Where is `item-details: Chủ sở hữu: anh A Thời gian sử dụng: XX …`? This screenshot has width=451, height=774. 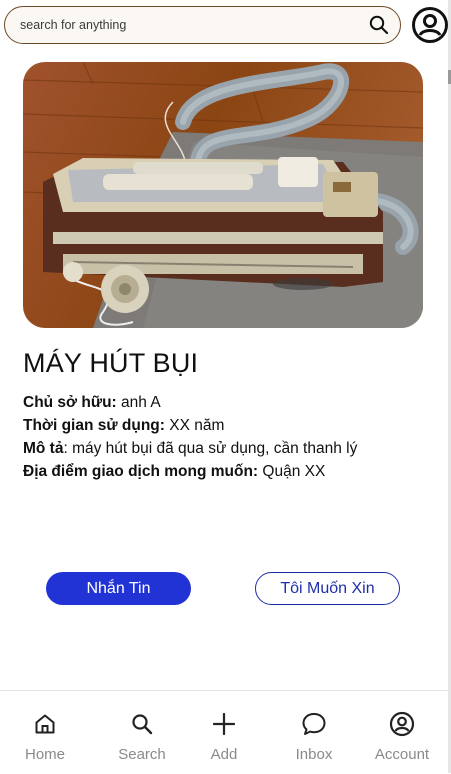 item-details: Chủ sở hữu: anh A Thời gian sử dụng: XX … is located at coordinates (190, 437).